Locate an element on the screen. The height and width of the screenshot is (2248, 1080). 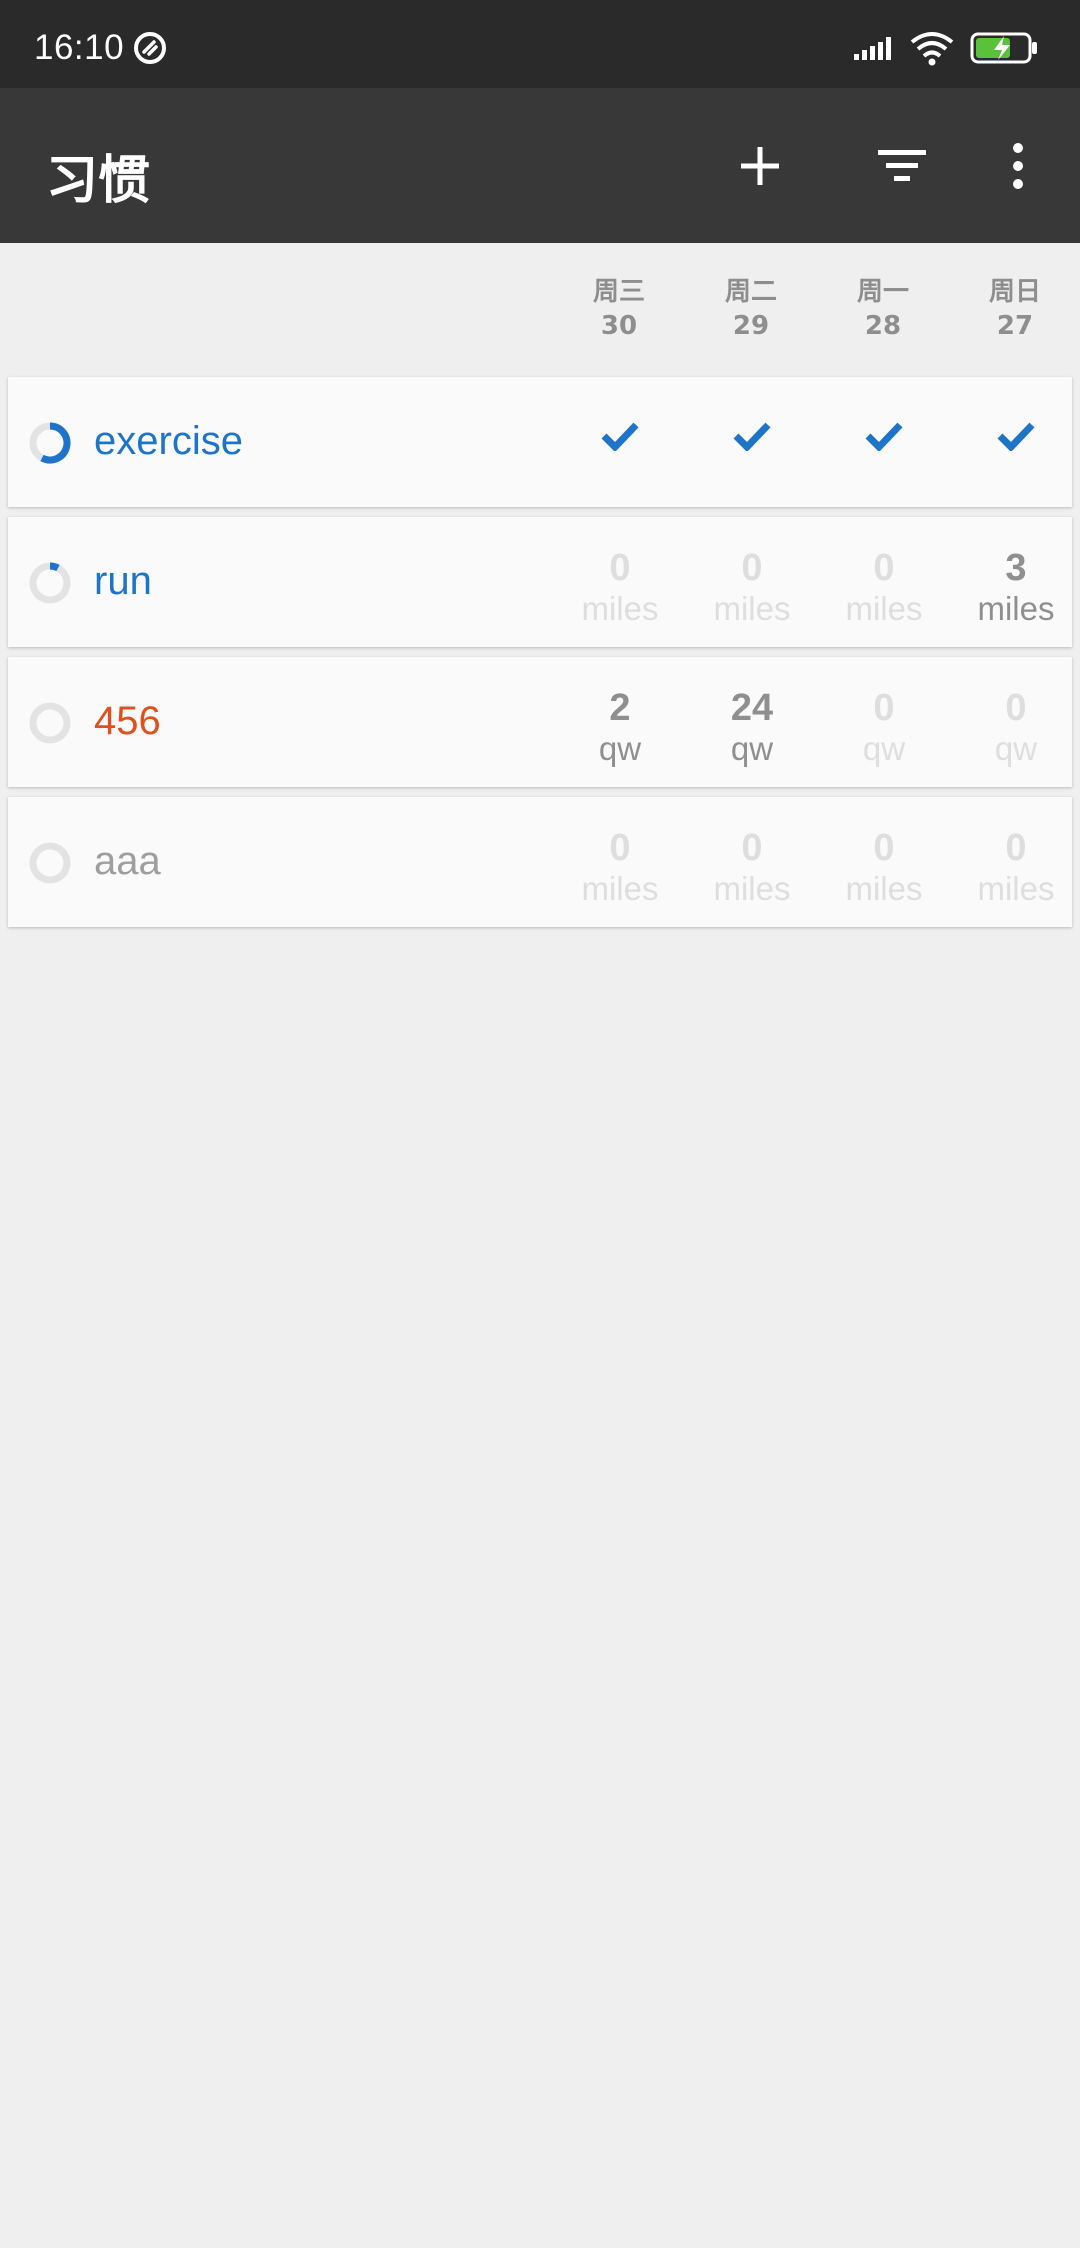
more-options-button is located at coordinates (1018, 166).